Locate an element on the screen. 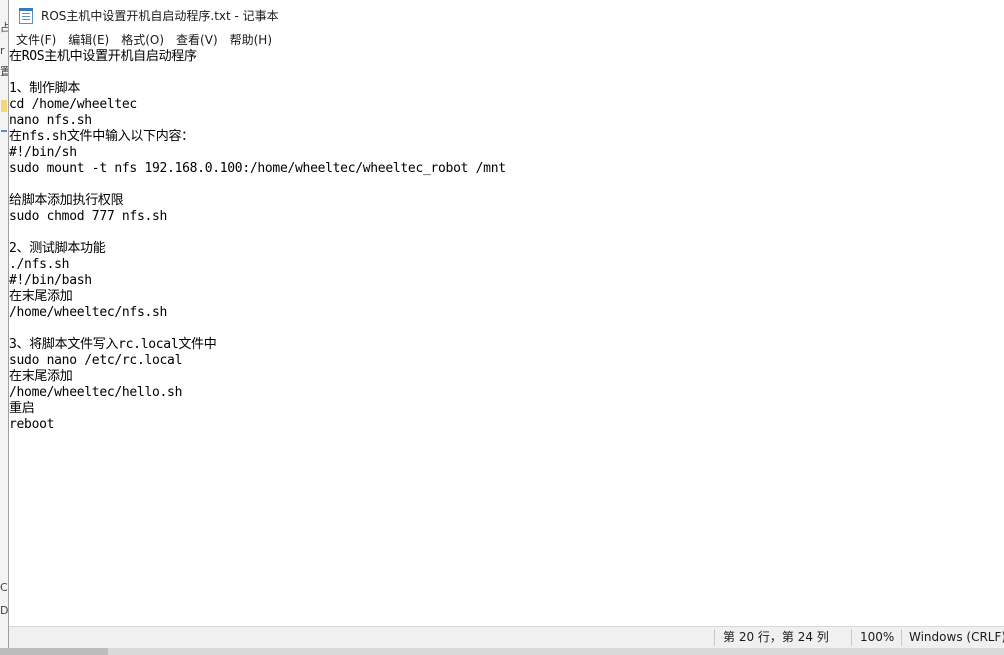  menu-view: 查看(V) is located at coordinates (197, 40).